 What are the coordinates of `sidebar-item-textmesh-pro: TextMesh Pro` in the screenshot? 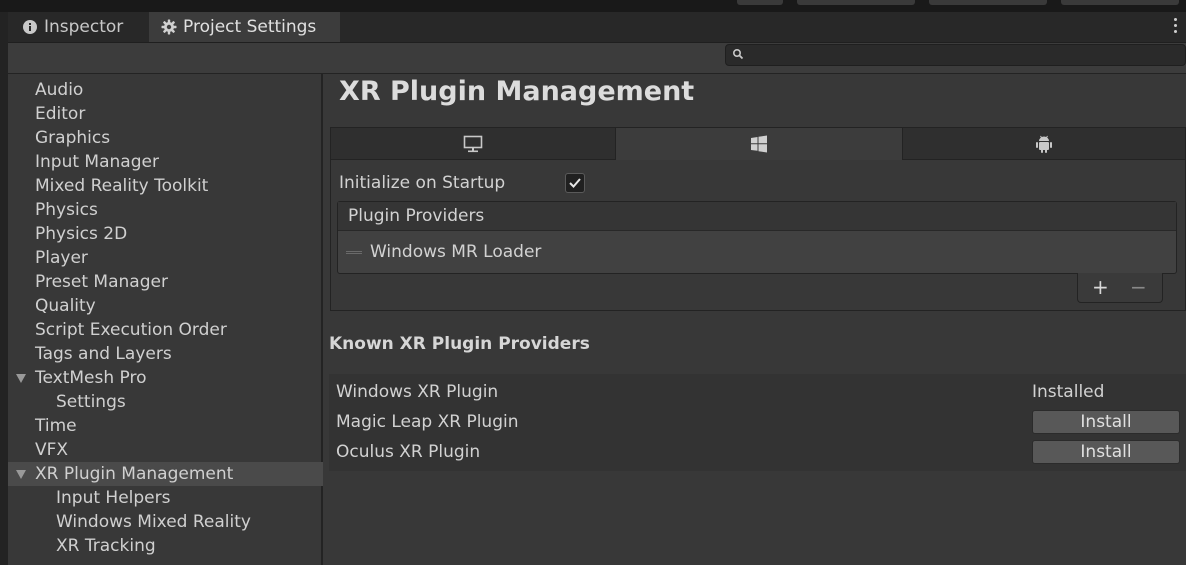 It's located at (178, 378).